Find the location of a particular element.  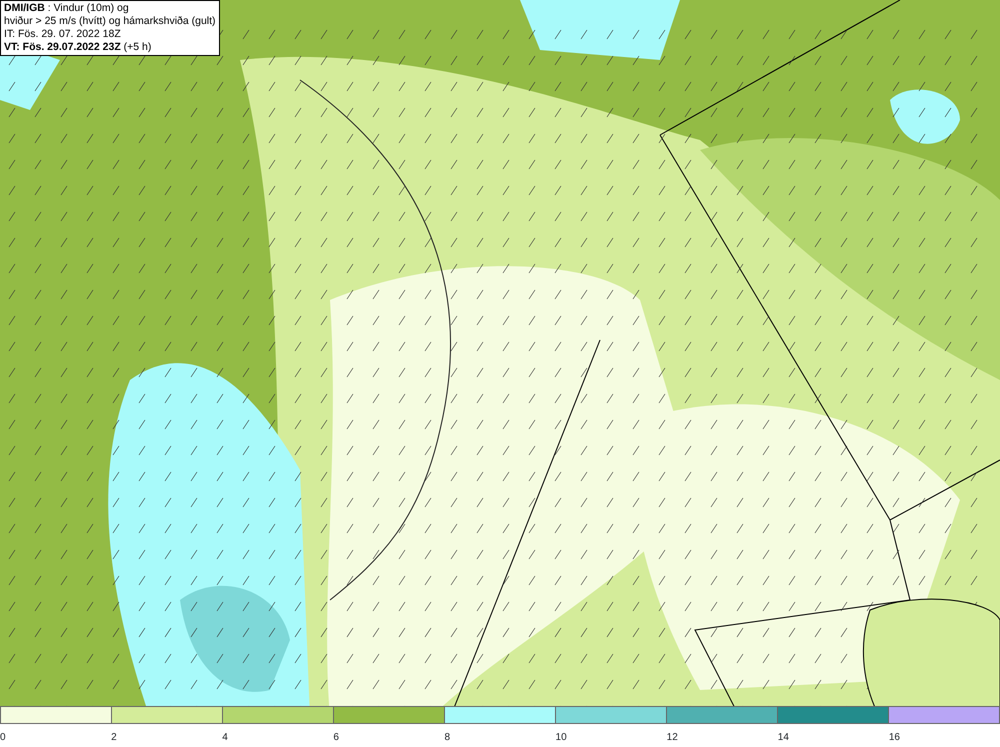

map-title: DMI/IGB : Vindur (10m) og is located at coordinates (67, 8).